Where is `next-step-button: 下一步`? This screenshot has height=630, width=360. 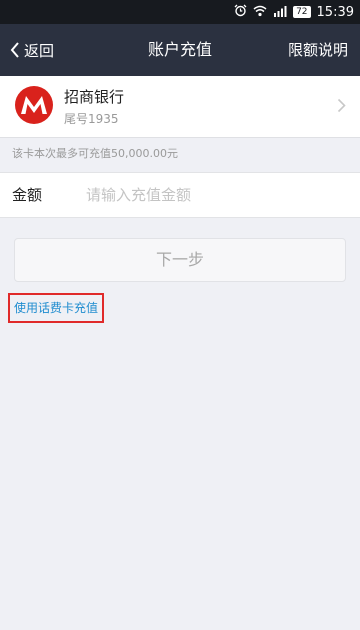 next-step-button: 下一步 is located at coordinates (180, 260).